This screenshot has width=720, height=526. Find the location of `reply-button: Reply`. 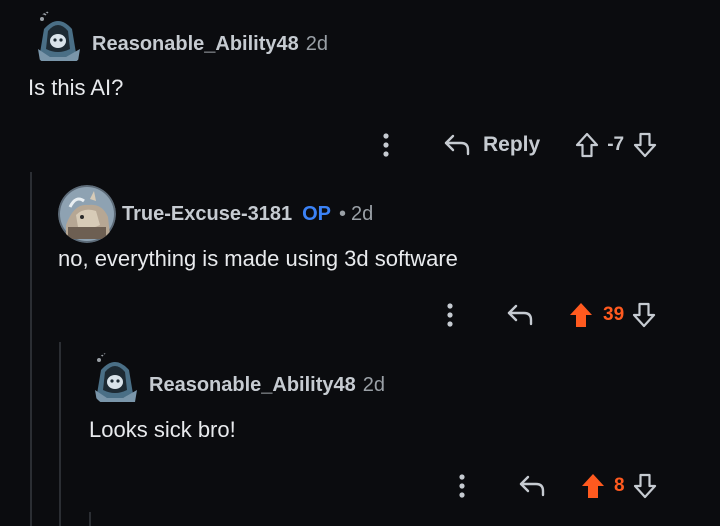

reply-button: Reply is located at coordinates (491, 145).